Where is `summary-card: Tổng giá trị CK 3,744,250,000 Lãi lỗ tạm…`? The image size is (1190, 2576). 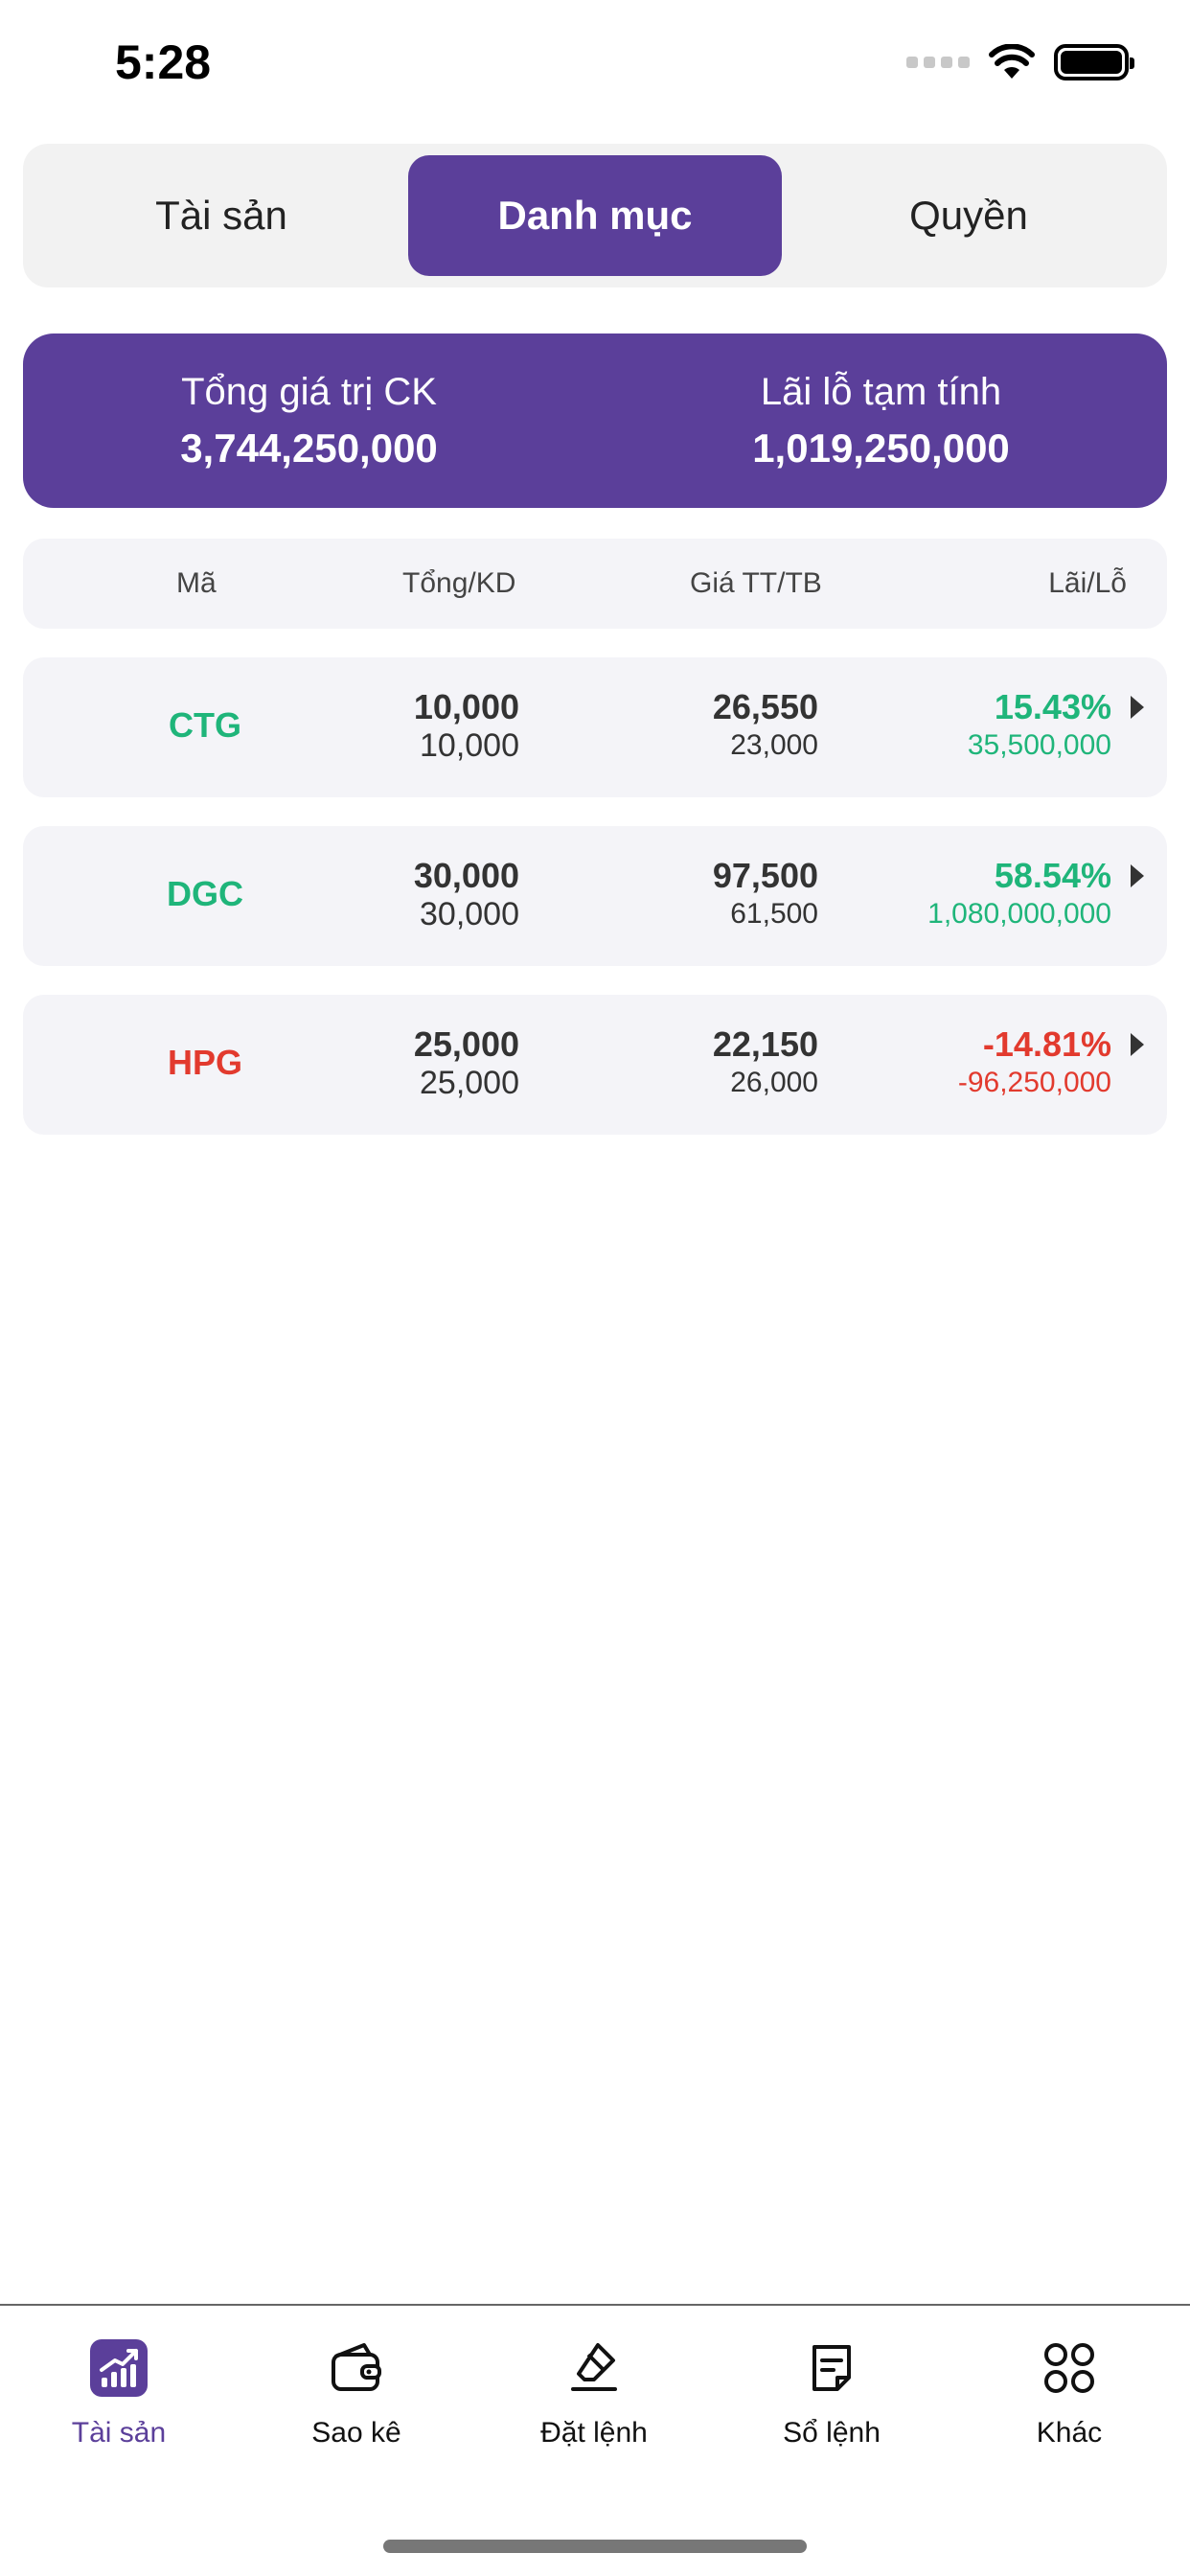 summary-card: Tổng giá trị CK 3,744,250,000 Lãi lỗ tạm… is located at coordinates (595, 421).